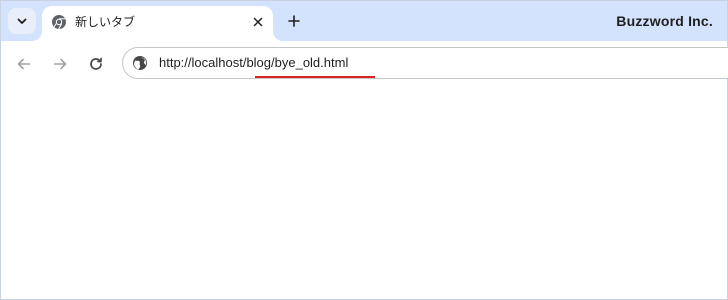  I want to click on close-icon, so click(258, 22).